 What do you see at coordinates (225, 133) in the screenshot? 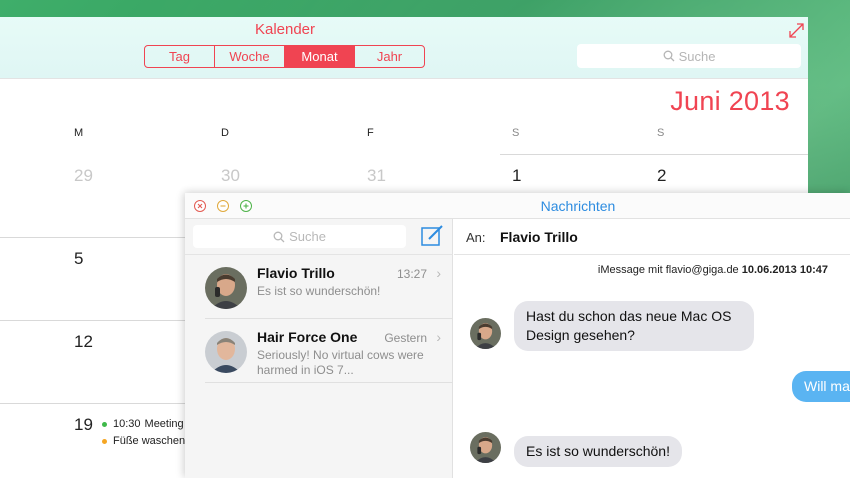
I see `day-header-wed: D` at bounding box center [225, 133].